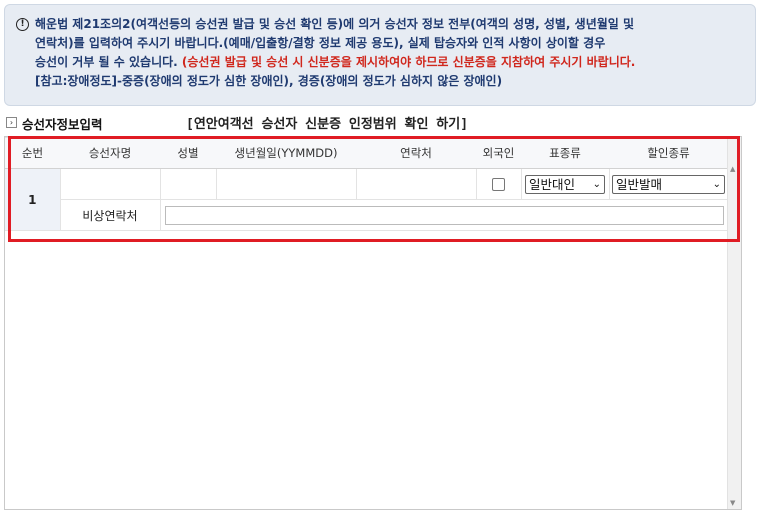 The height and width of the screenshot is (515, 758). I want to click on foreigner-checkbox, so click(498, 184).